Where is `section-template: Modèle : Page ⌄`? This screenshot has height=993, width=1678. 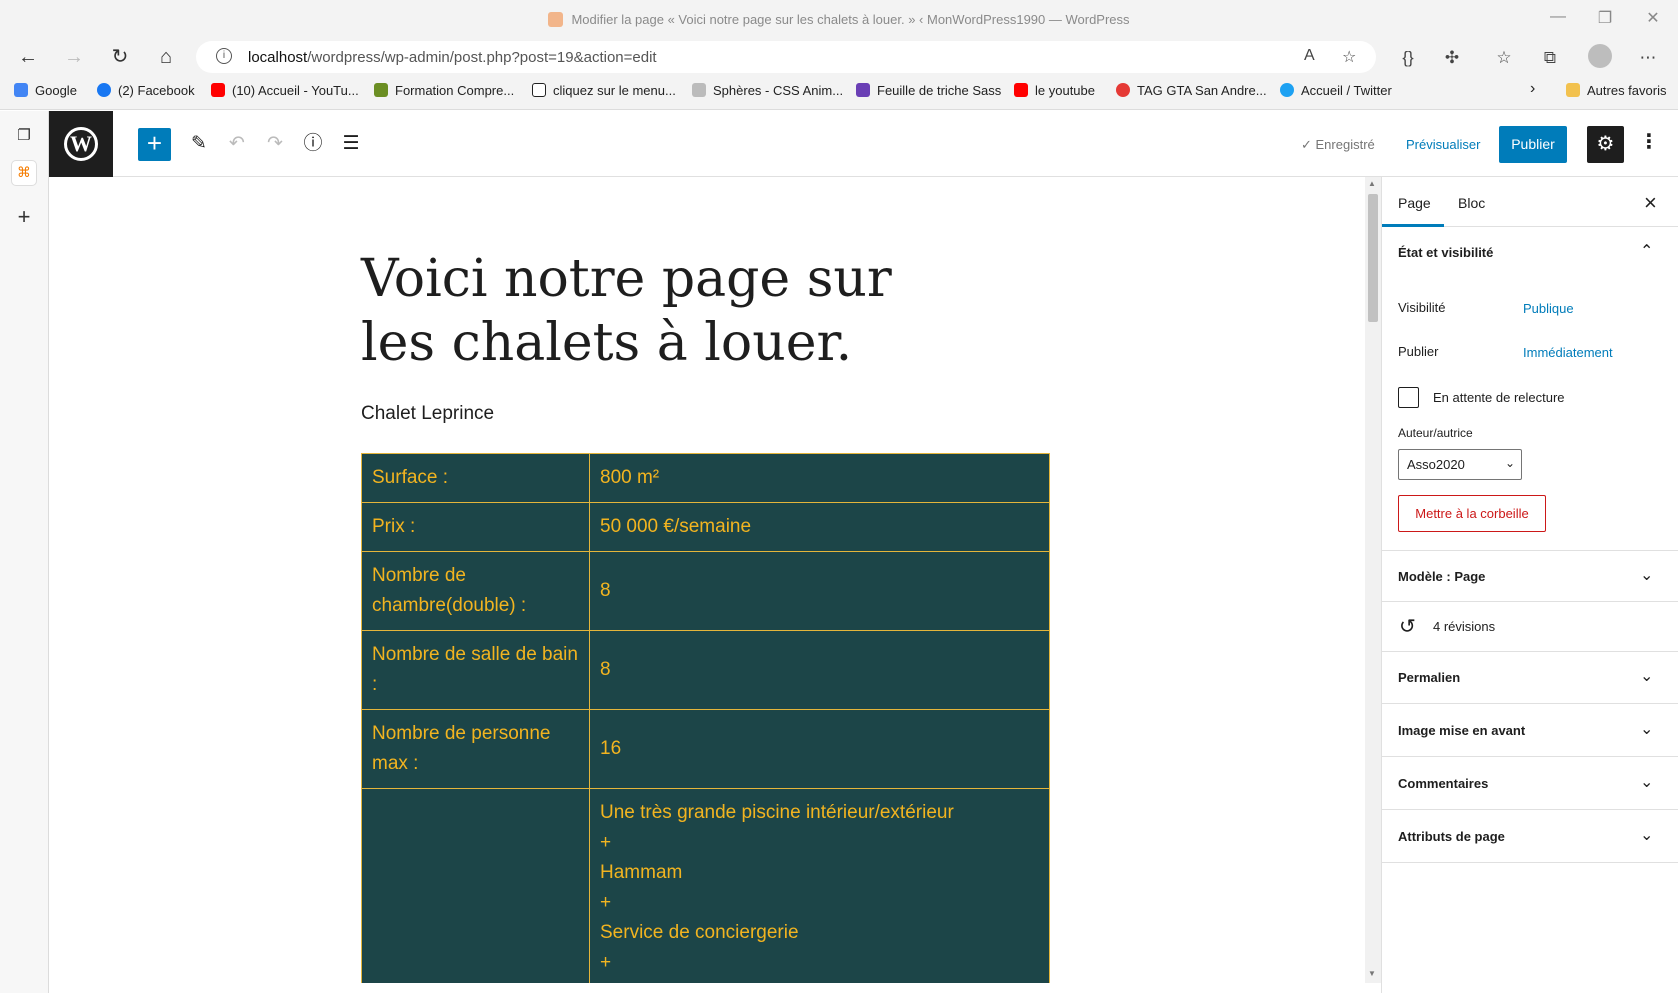 section-template: Modèle : Page ⌄ is located at coordinates (1530, 576).